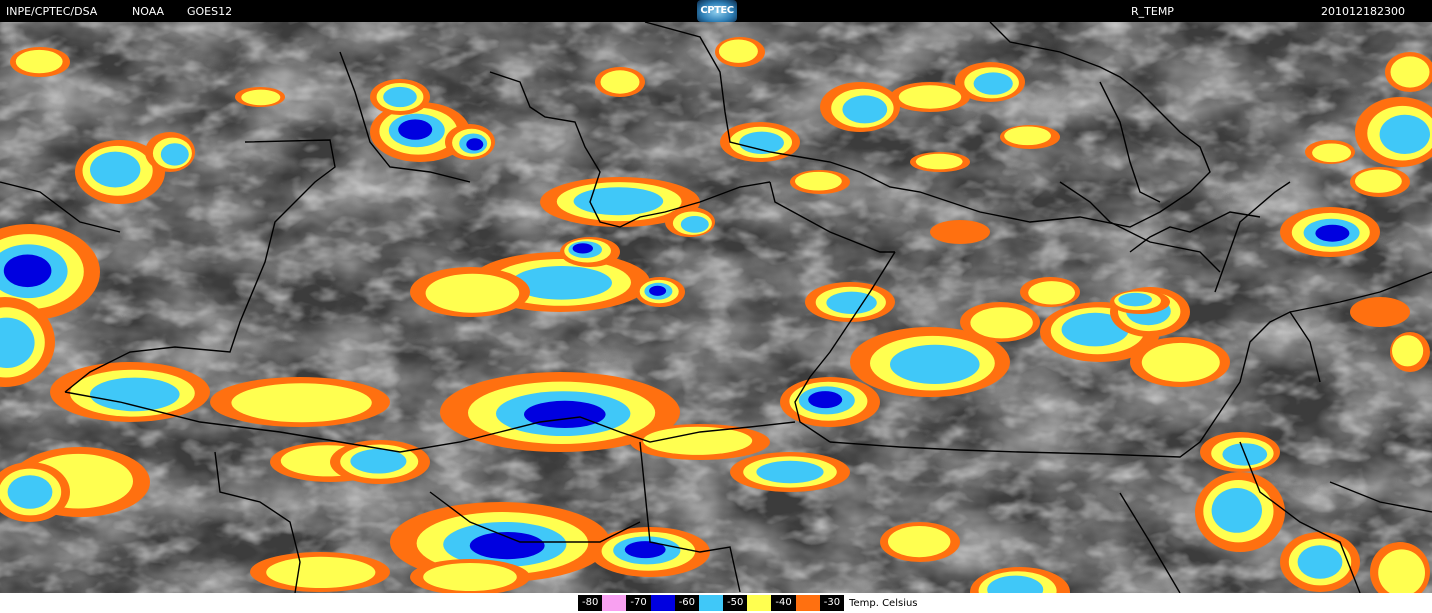  I want to click on legend-item-5: -30, so click(832, 603).